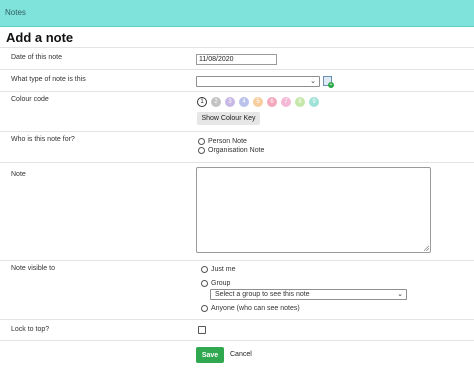  I want to click on page-title: Add a note, so click(40, 37).